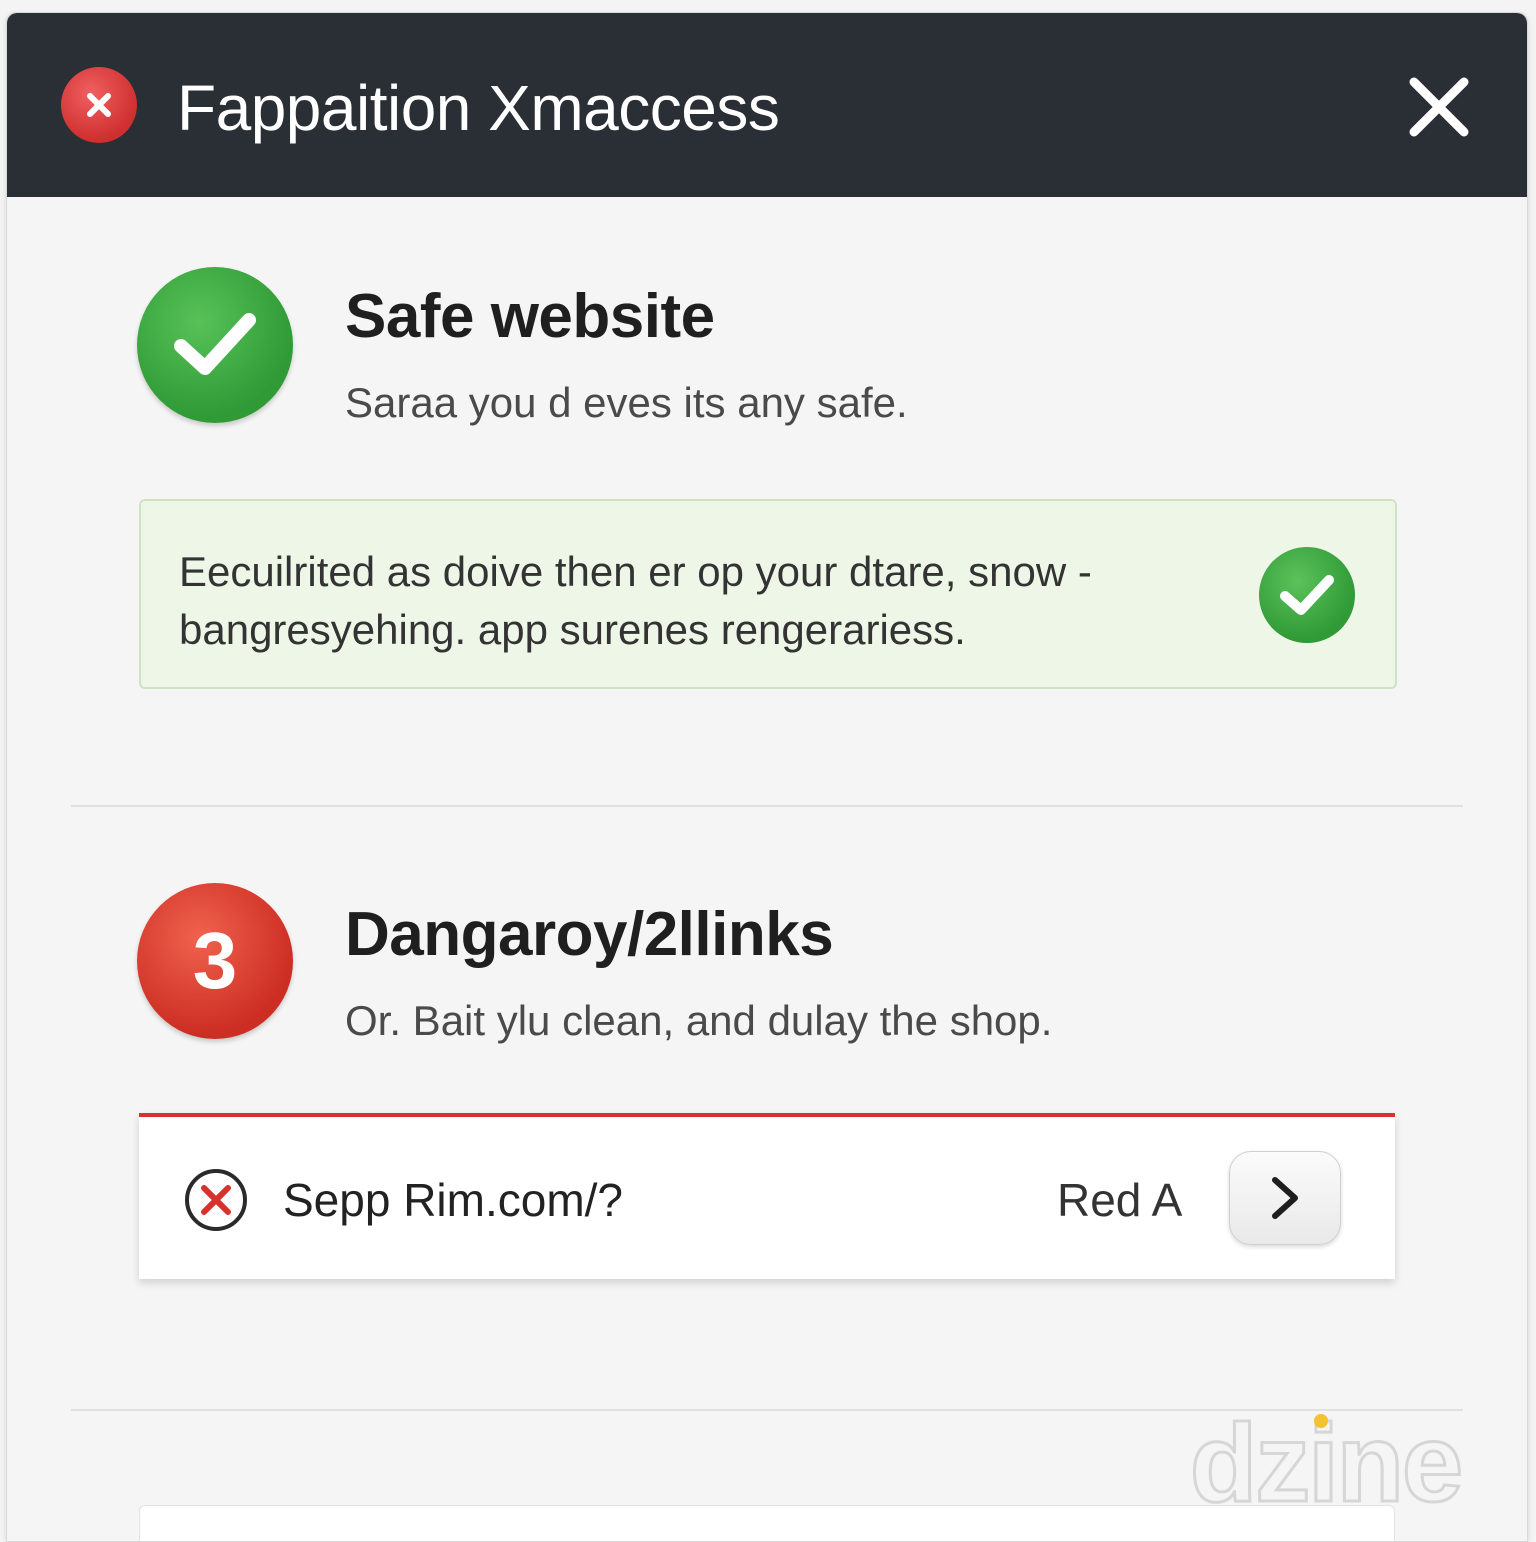 This screenshot has width=1536, height=1542. Describe the element at coordinates (767, 806) in the screenshot. I see `section-divider` at that location.